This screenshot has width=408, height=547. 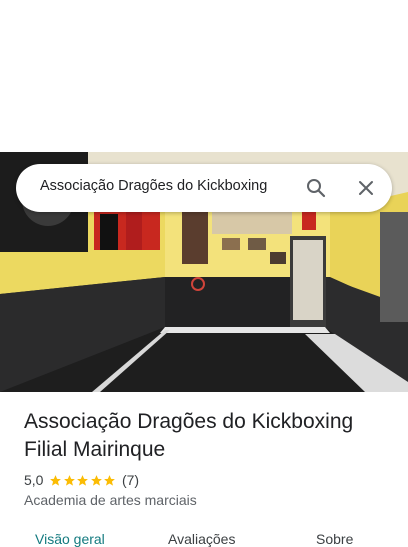 I want to click on review-count: (7), so click(x=130, y=480).